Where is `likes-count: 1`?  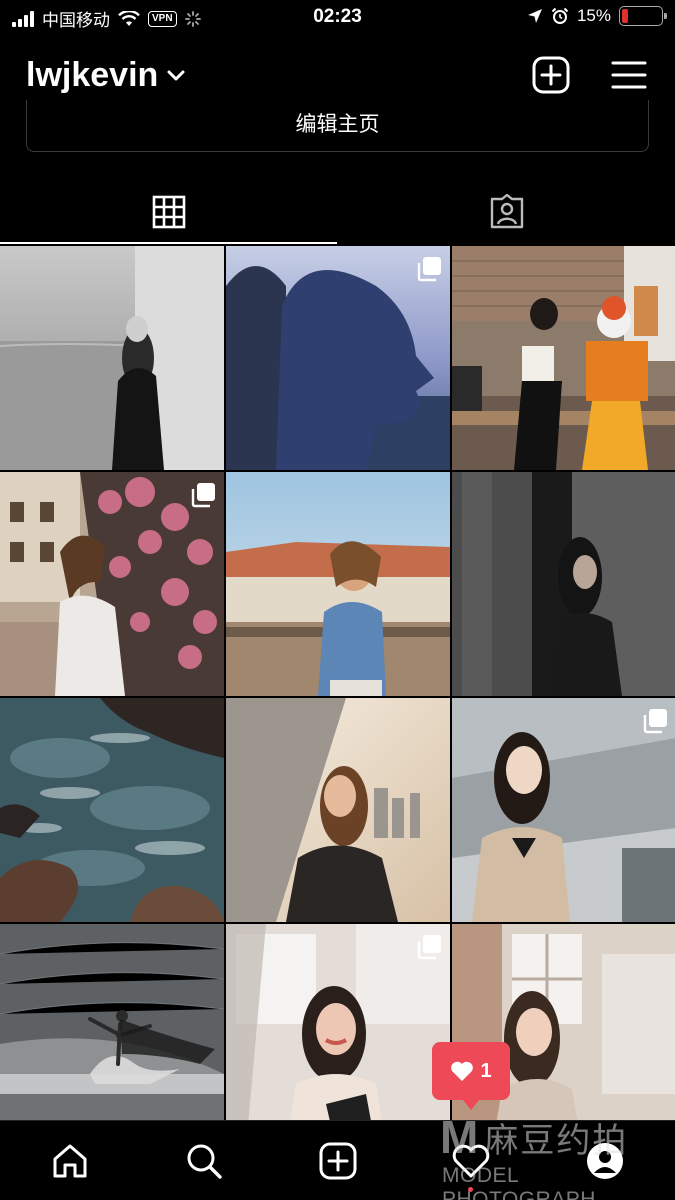
likes-count: 1 is located at coordinates (486, 1070).